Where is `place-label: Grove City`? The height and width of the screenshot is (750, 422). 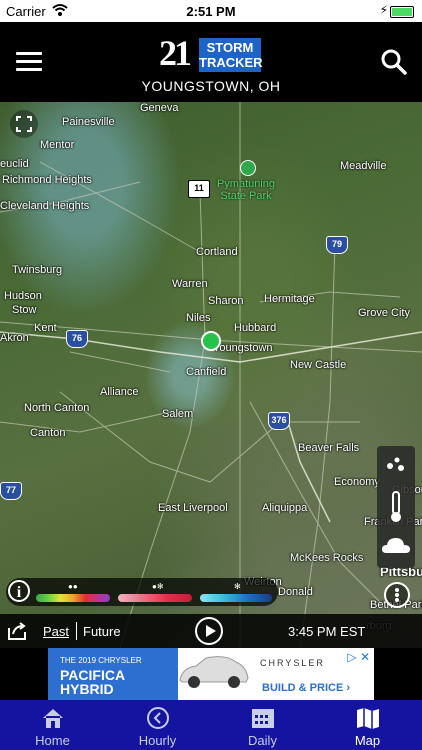
place-label: Grove City is located at coordinates (384, 313).